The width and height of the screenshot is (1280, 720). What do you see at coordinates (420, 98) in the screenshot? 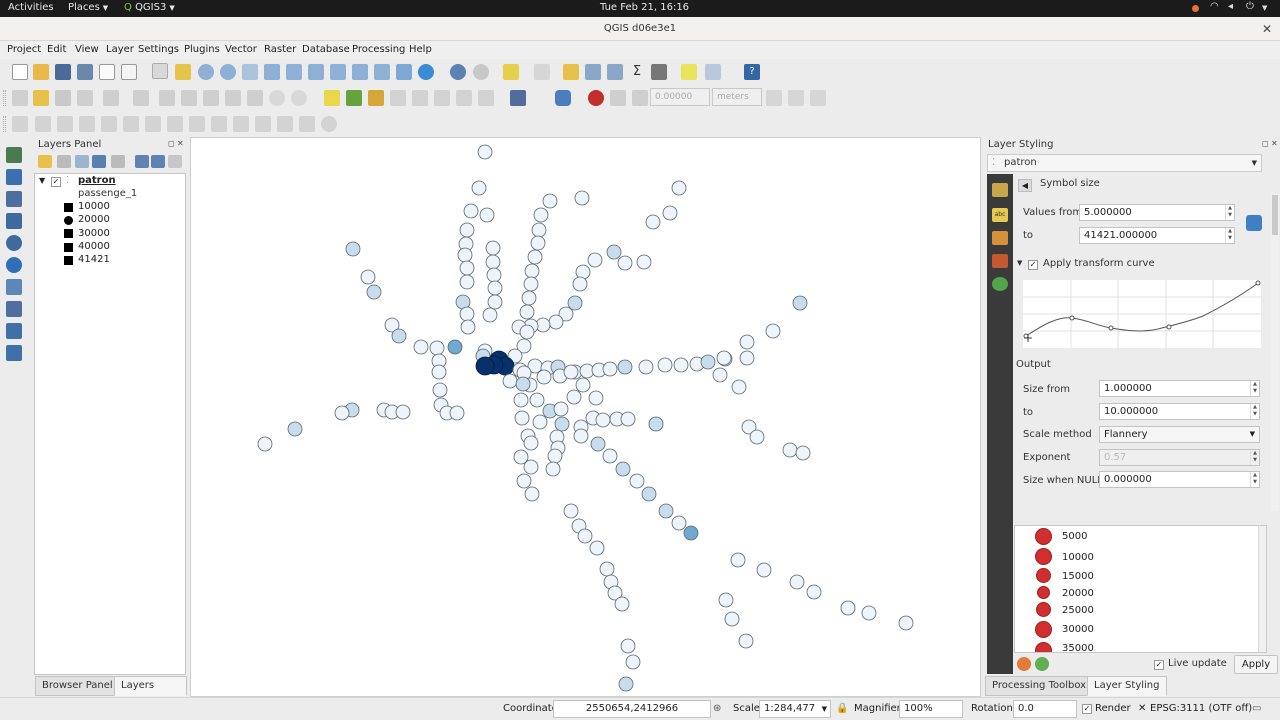
I see `rotate-label-icon` at bounding box center [420, 98].